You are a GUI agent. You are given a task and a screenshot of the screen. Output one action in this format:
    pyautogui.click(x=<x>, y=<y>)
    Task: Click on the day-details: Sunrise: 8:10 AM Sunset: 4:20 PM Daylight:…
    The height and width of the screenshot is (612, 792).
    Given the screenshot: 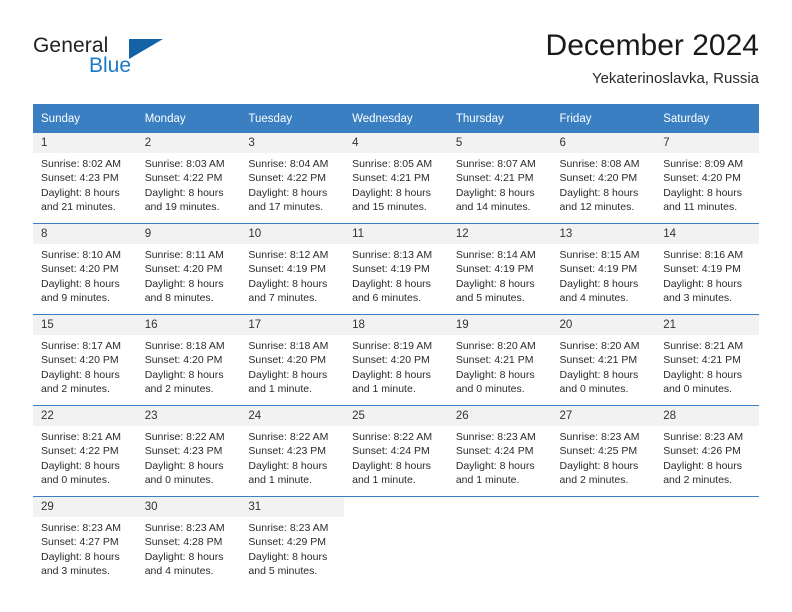 What is the action you would take?
    pyautogui.click(x=85, y=275)
    